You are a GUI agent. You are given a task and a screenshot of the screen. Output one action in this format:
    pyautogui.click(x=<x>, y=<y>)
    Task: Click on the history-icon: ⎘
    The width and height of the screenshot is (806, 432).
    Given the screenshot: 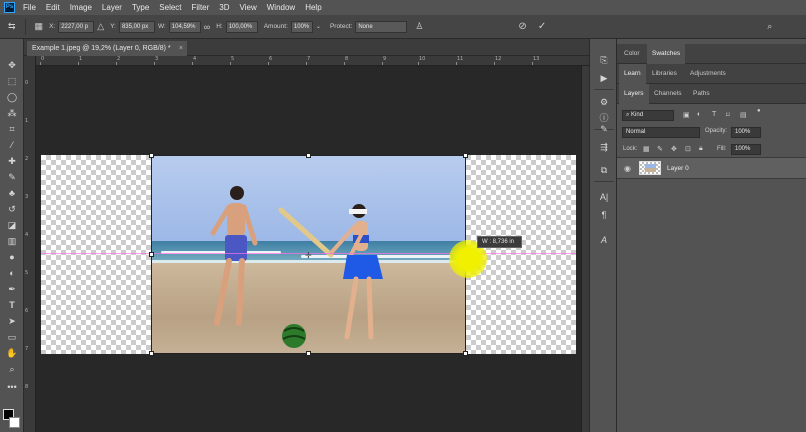 What is the action you would take?
    pyautogui.click(x=604, y=60)
    